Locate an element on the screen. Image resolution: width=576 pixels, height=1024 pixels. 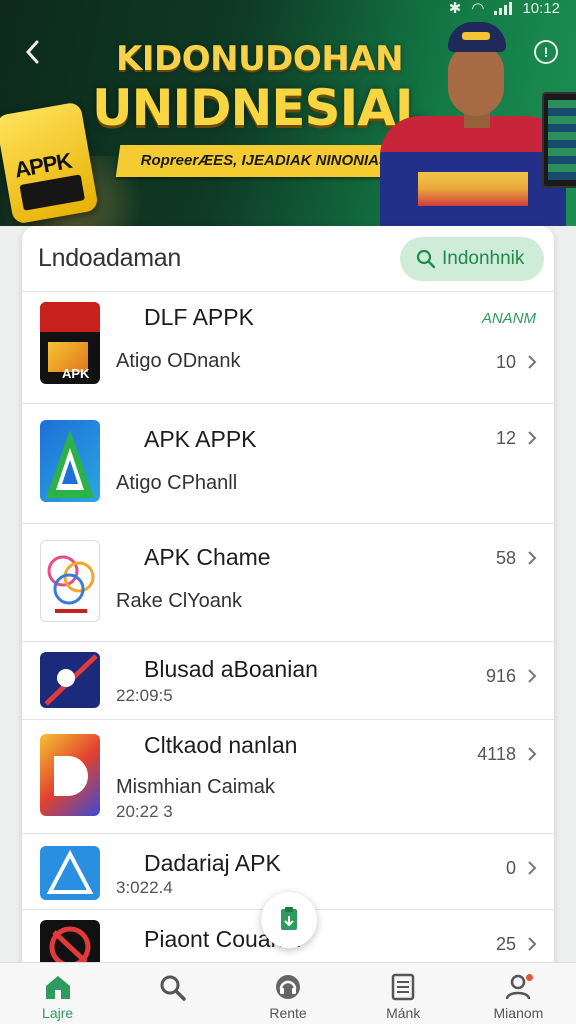
nav-mank: Mánk is located at coordinates (403, 993).